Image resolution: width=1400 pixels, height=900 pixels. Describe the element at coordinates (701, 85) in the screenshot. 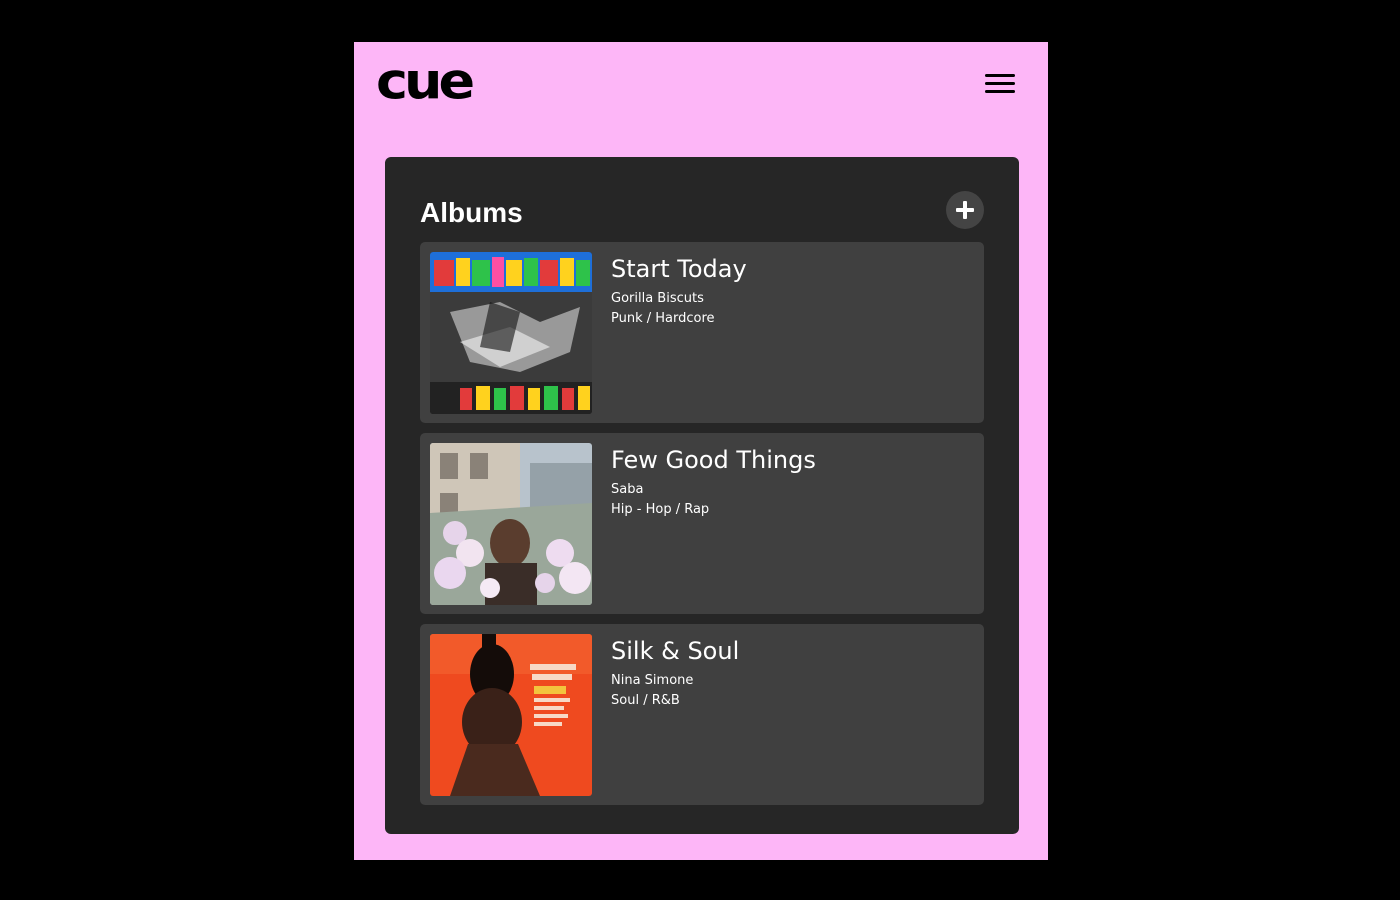

I see `header: cue` at that location.